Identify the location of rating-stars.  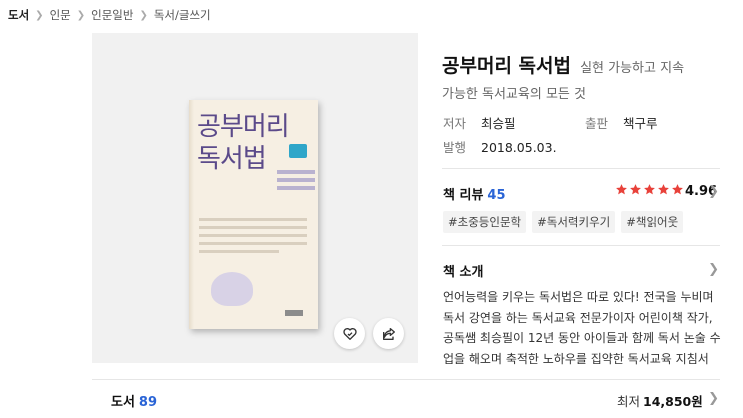
(649, 189).